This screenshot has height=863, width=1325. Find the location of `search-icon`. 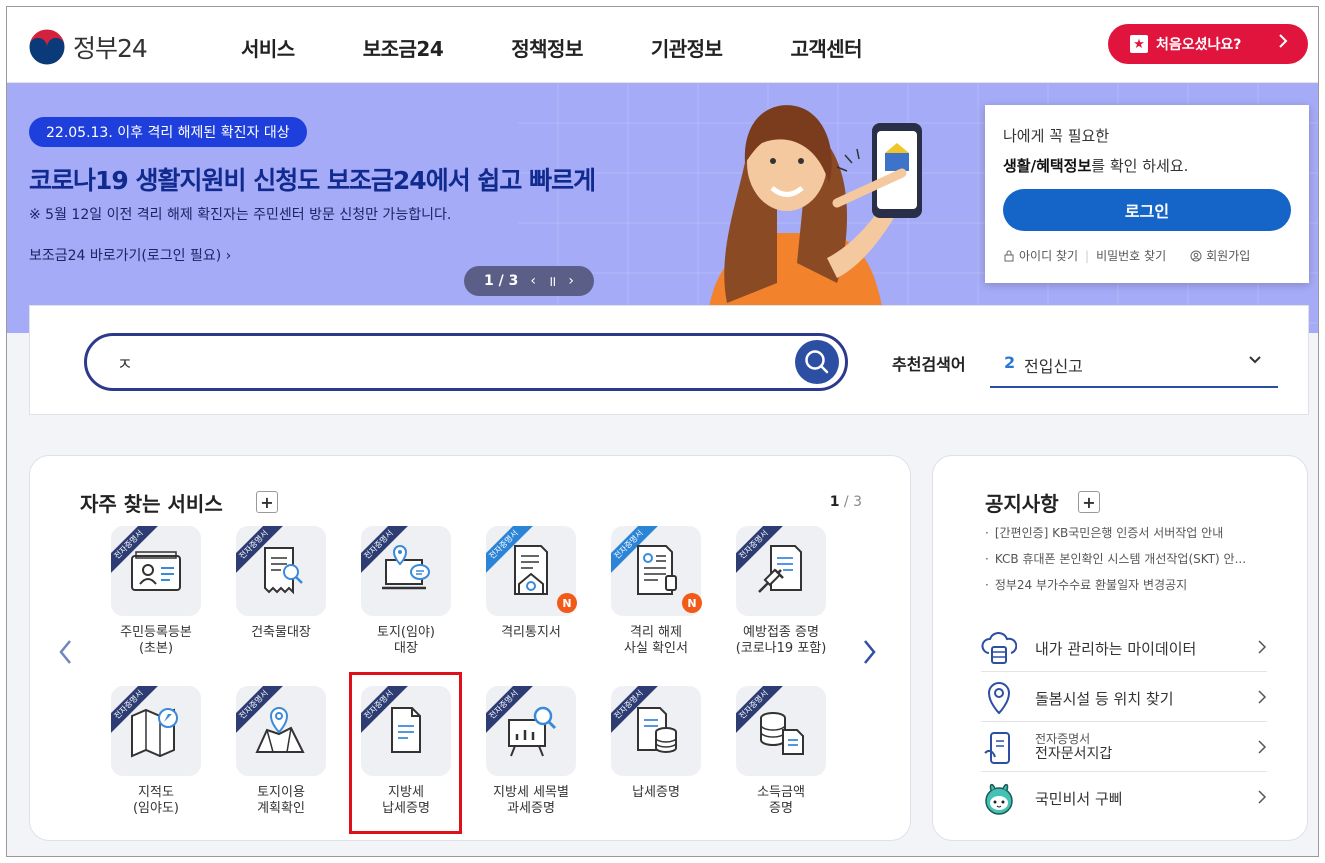

search-icon is located at coordinates (817, 362).